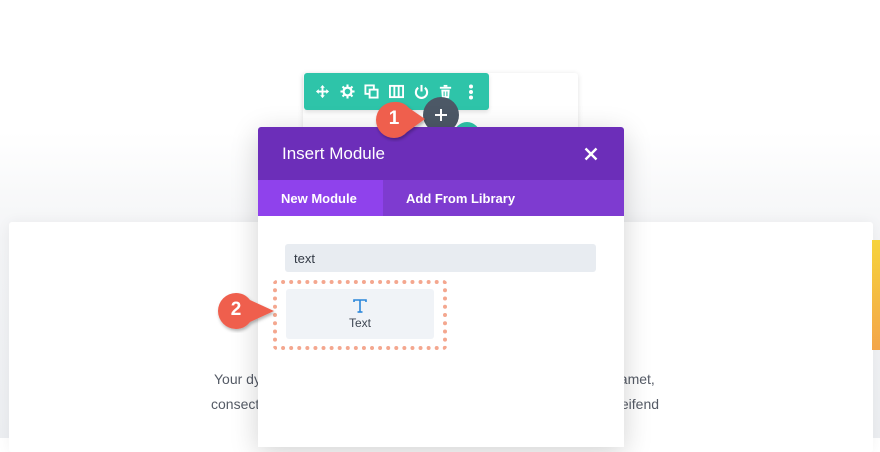  Describe the element at coordinates (372, 92) in the screenshot. I see `duplicate-icon` at that location.